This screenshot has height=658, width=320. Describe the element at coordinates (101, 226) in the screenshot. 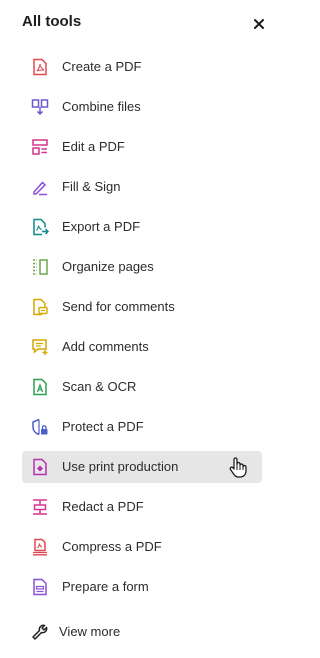

I see `tool-label: Export a PDF` at that location.